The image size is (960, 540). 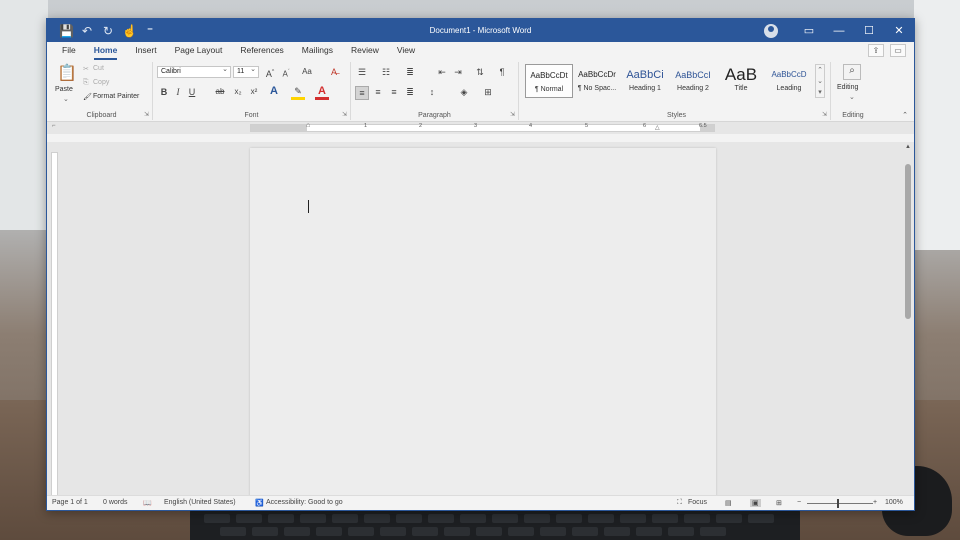 I want to click on zoom-level: 100%, so click(x=894, y=502).